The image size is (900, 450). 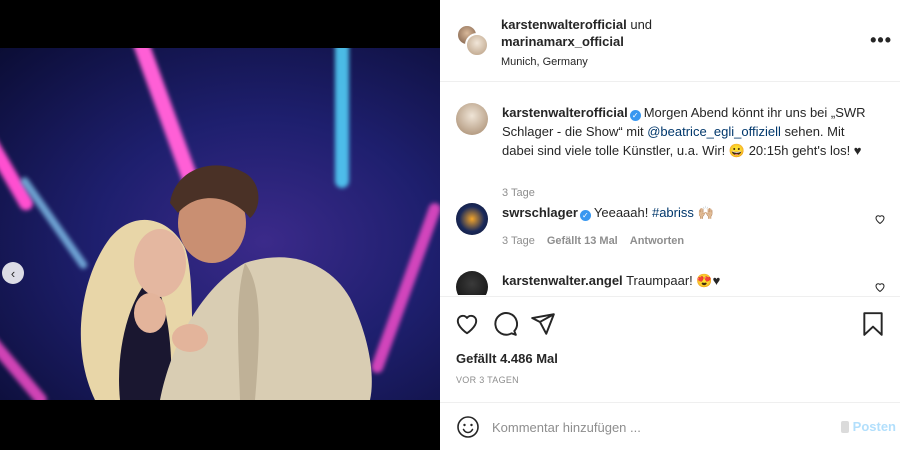 I want to click on caption-meta: 3 Tage, so click(x=518, y=193).